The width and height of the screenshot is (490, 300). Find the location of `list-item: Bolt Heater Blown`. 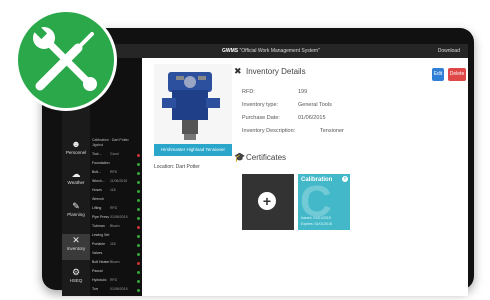

list-item: Bolt Heater Blown is located at coordinates (116, 264).